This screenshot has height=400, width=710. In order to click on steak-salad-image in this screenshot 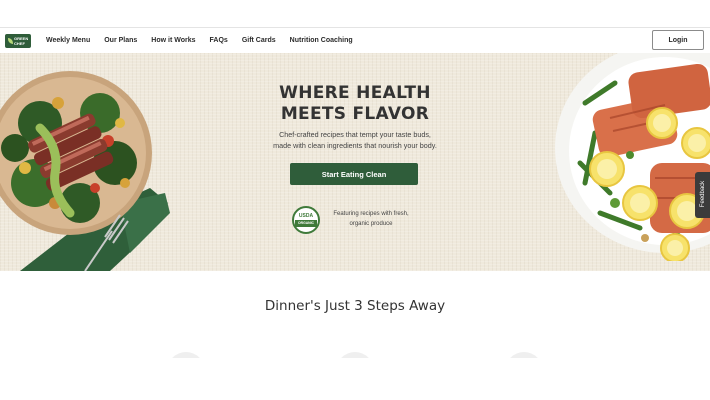, I will do `click(85, 171)`.